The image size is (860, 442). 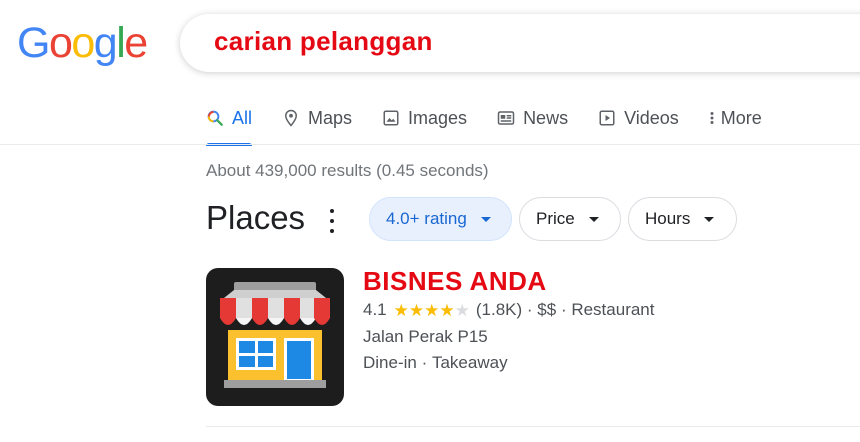 I want to click on tab-news: News, so click(x=532, y=118).